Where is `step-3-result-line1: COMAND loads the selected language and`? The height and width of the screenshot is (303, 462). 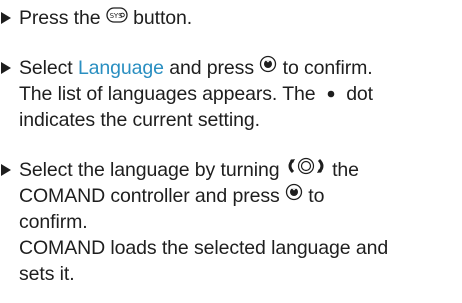 step-3-result-line1: COMAND loads the selected language and is located at coordinates (204, 248).